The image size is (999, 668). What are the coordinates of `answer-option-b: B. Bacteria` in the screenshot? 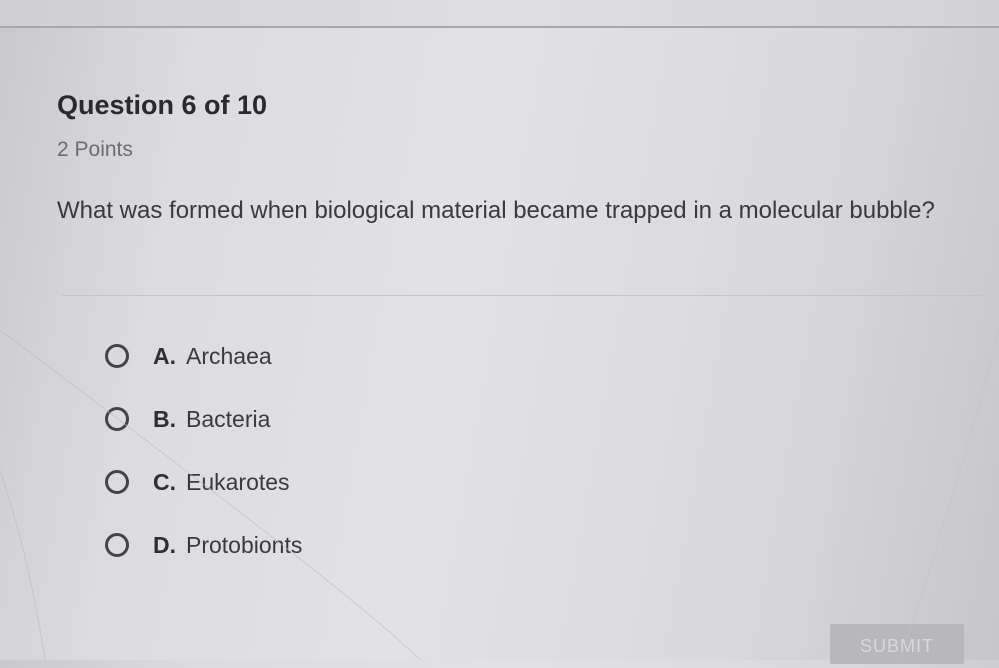 It's located at (187, 419).